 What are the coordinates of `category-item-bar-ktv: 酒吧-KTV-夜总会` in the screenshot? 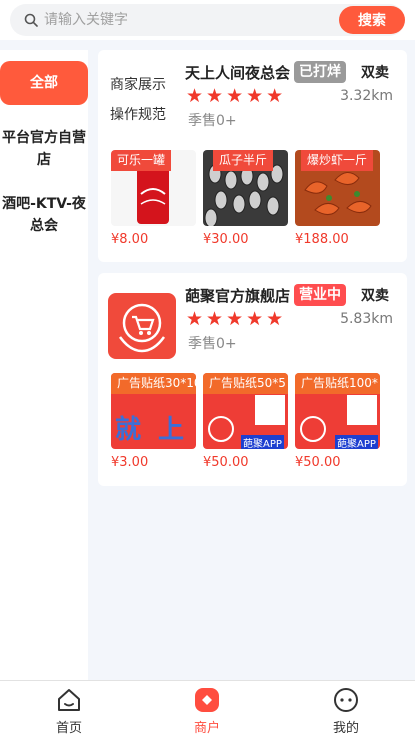 It's located at (44, 215).